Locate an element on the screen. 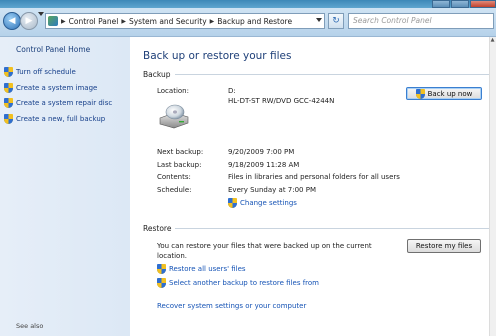 This screenshot has width=496, height=336. restore-heading: Restore is located at coordinates (157, 228).